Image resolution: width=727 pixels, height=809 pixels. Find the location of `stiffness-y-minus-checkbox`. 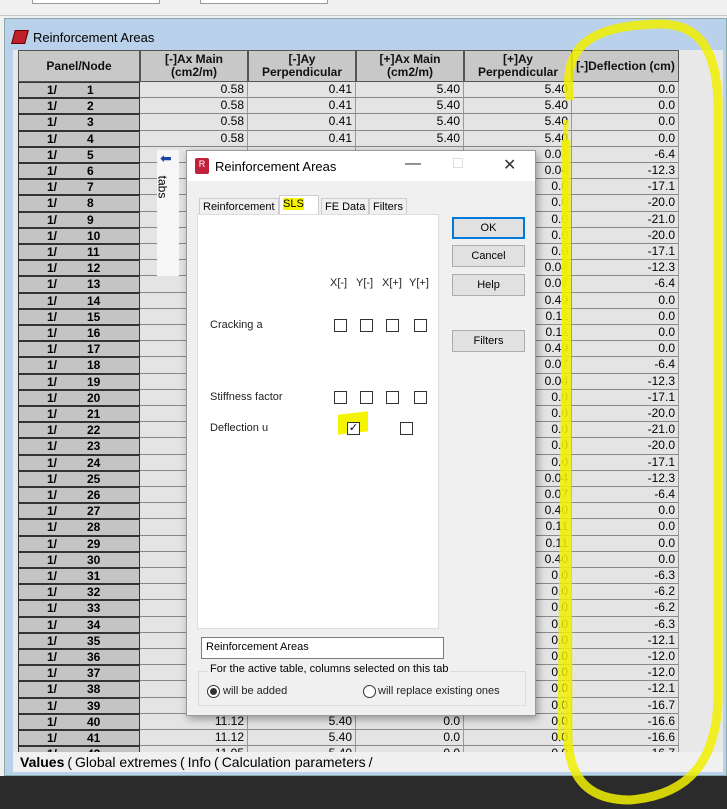

stiffness-y-minus-checkbox is located at coordinates (366, 397).